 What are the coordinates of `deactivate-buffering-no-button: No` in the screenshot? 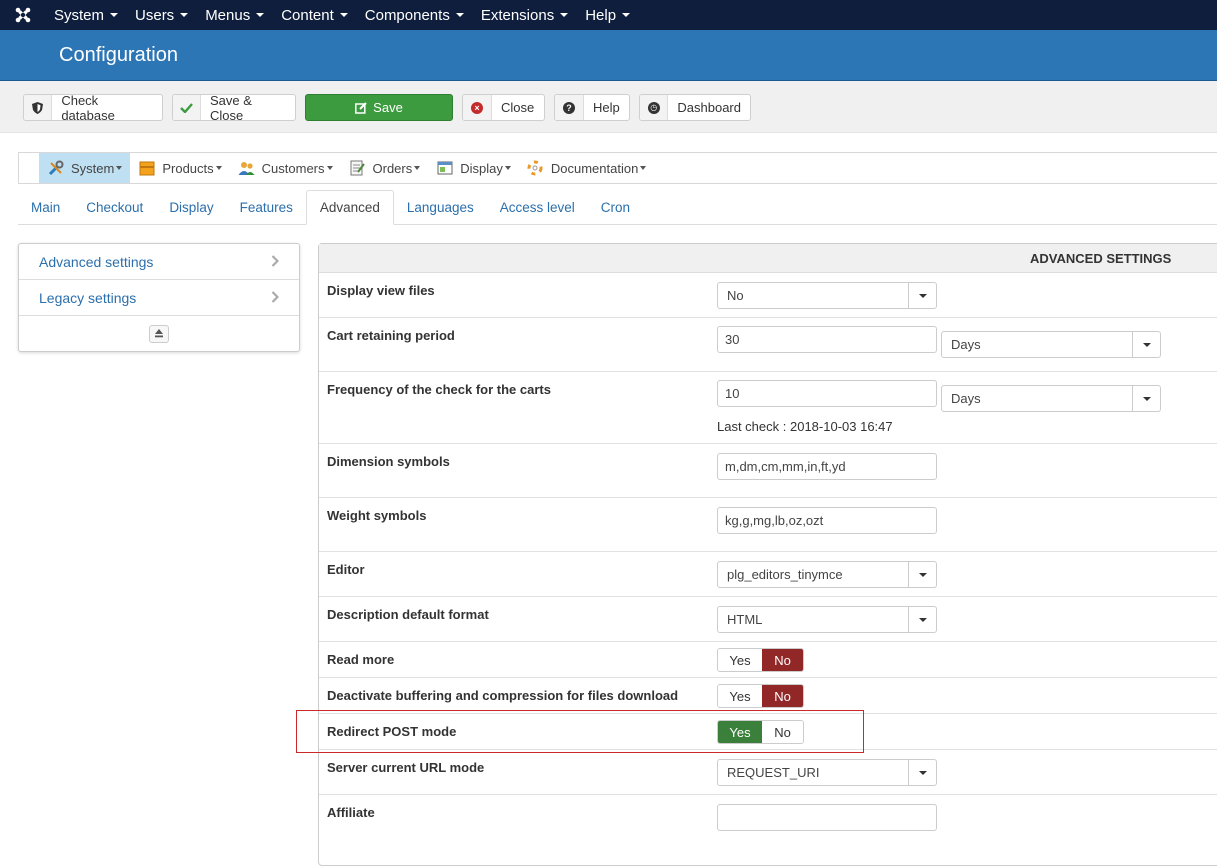 It's located at (782, 696).